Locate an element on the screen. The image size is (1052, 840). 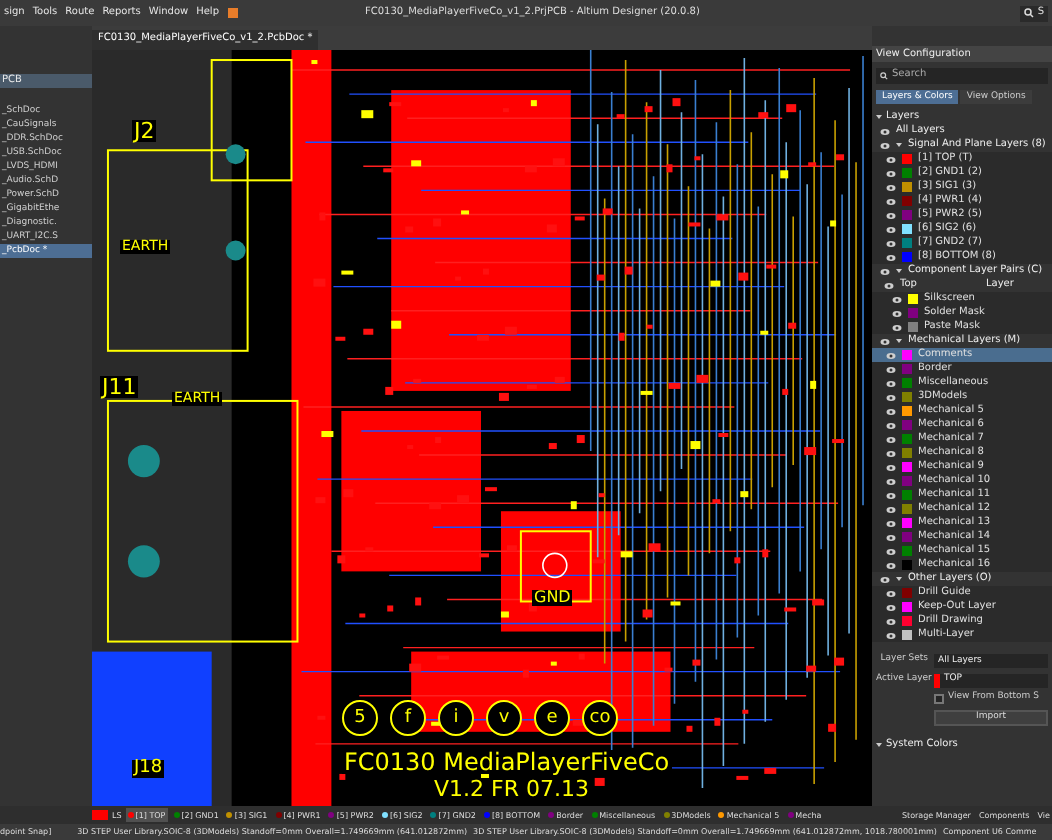
board-label: J18 is located at coordinates (148, 769).